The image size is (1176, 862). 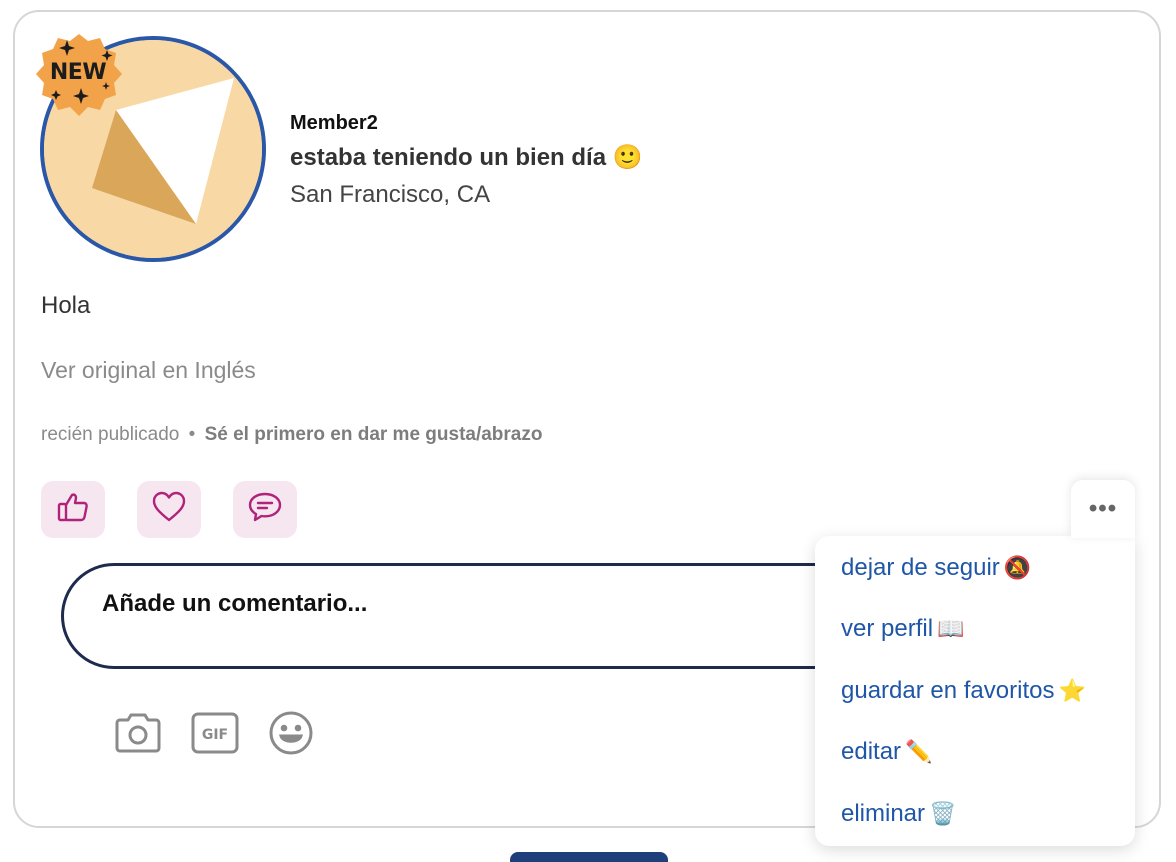 I want to click on star-icon: ⭐, so click(x=1072, y=691).